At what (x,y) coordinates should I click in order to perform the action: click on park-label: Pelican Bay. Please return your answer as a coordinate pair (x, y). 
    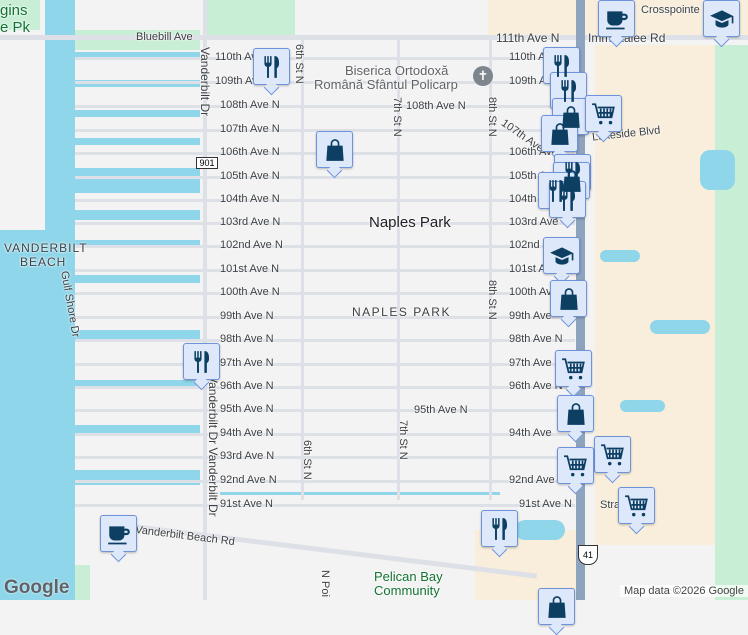
    Looking at the image, I should click on (408, 576).